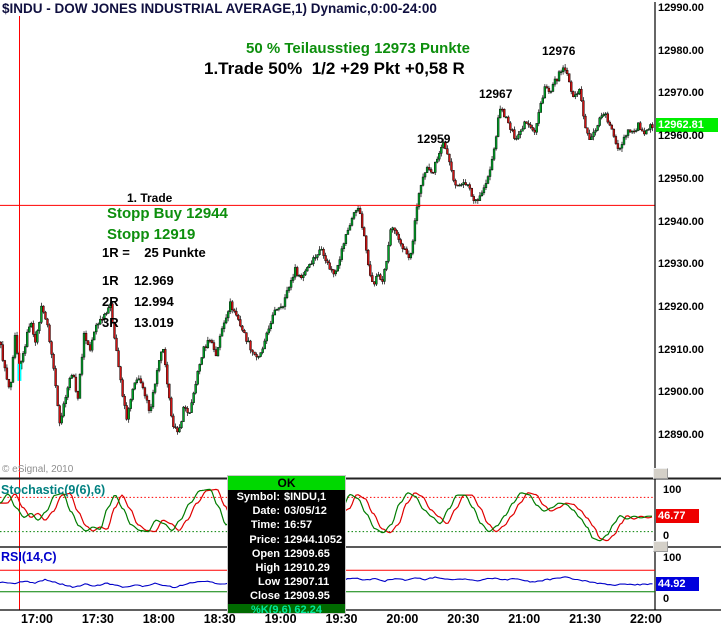 This screenshot has height=633, width=721. I want to click on r2-label: 2R, so click(110, 301).